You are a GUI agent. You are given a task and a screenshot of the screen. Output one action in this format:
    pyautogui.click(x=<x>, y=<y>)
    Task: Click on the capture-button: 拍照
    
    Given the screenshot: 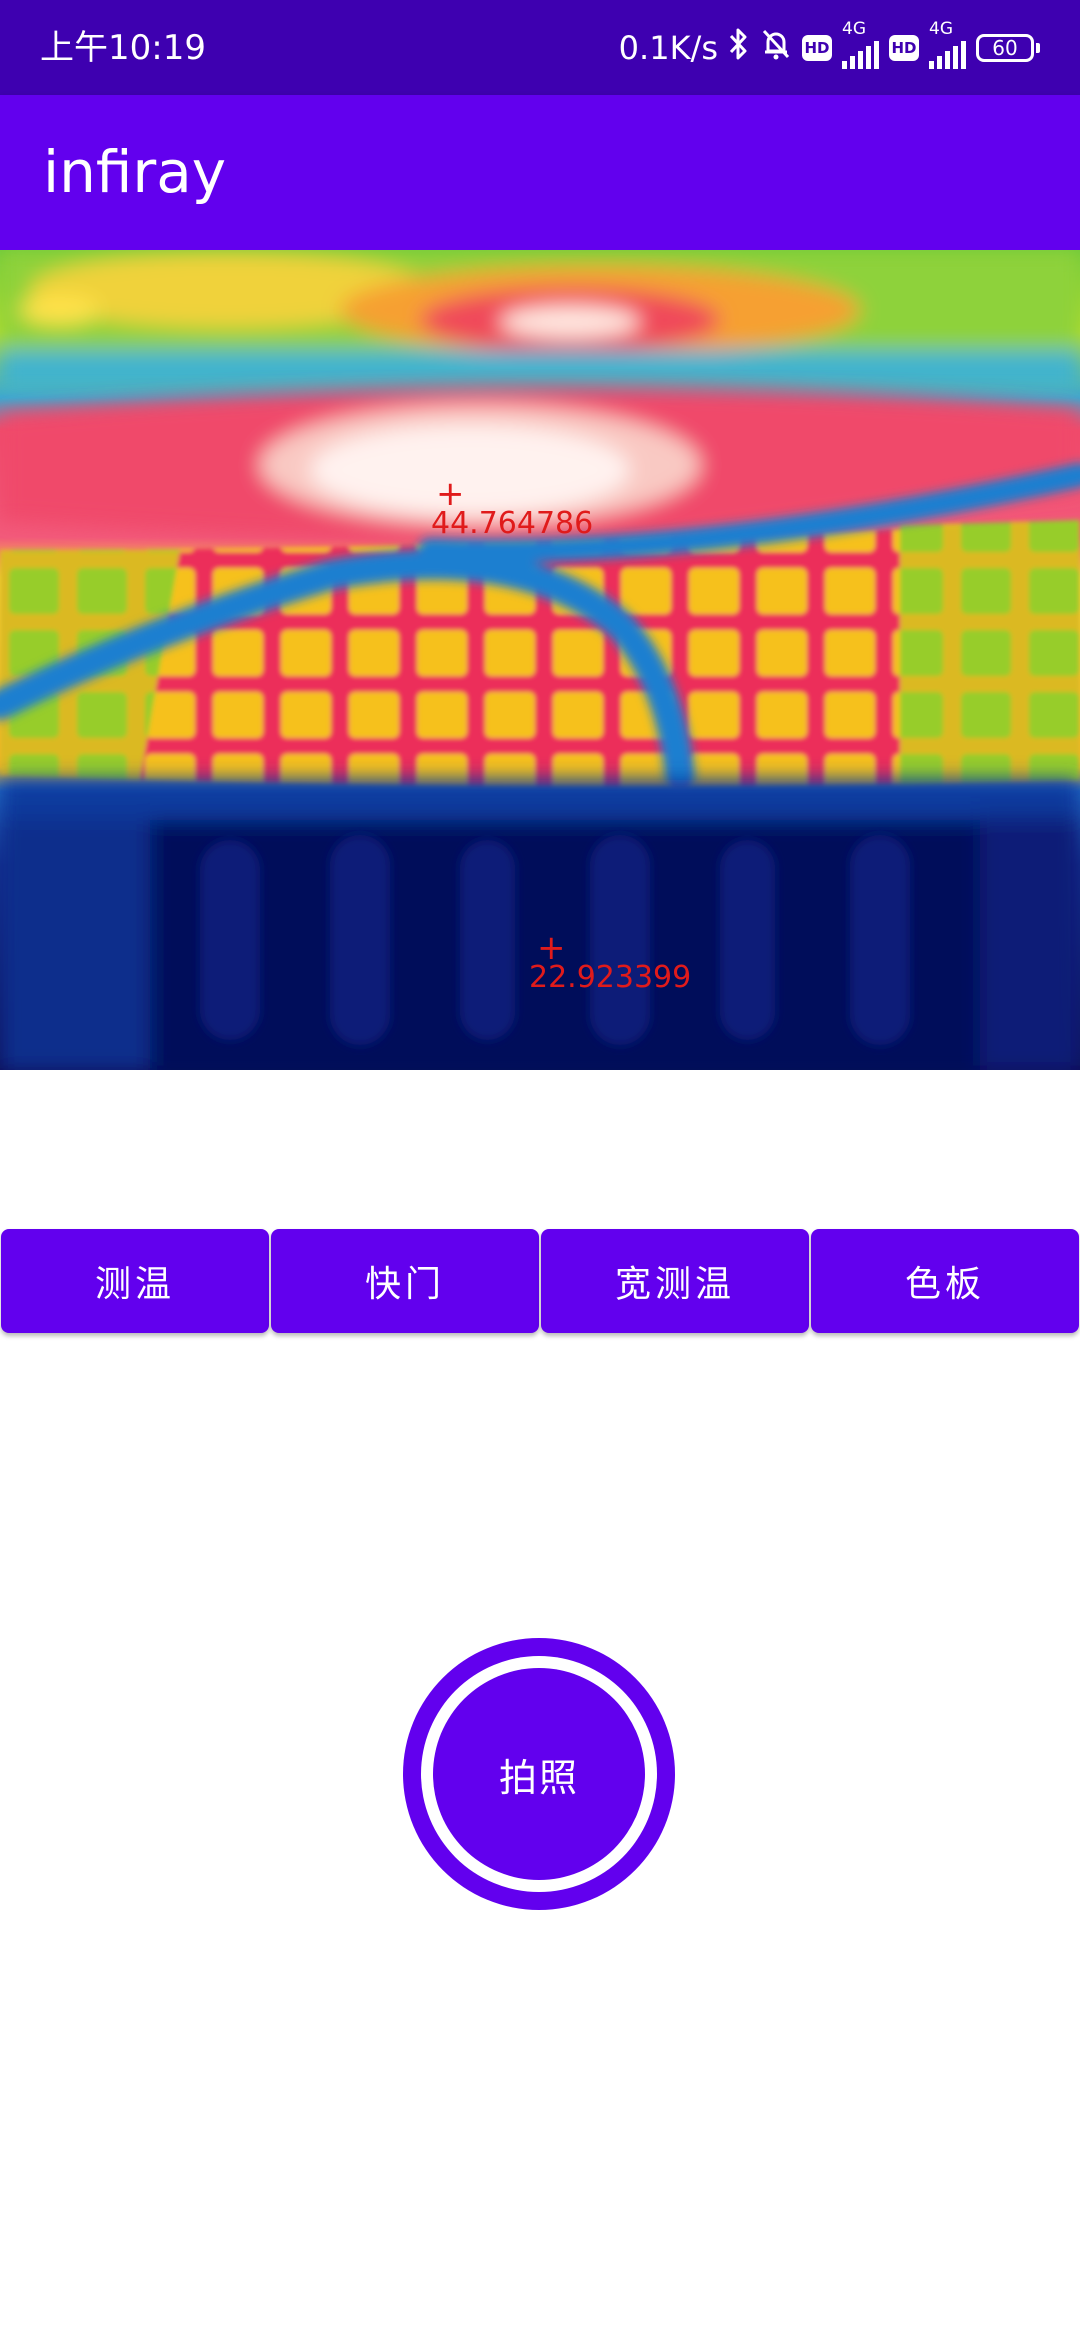 What is the action you would take?
    pyautogui.click(x=539, y=1774)
    